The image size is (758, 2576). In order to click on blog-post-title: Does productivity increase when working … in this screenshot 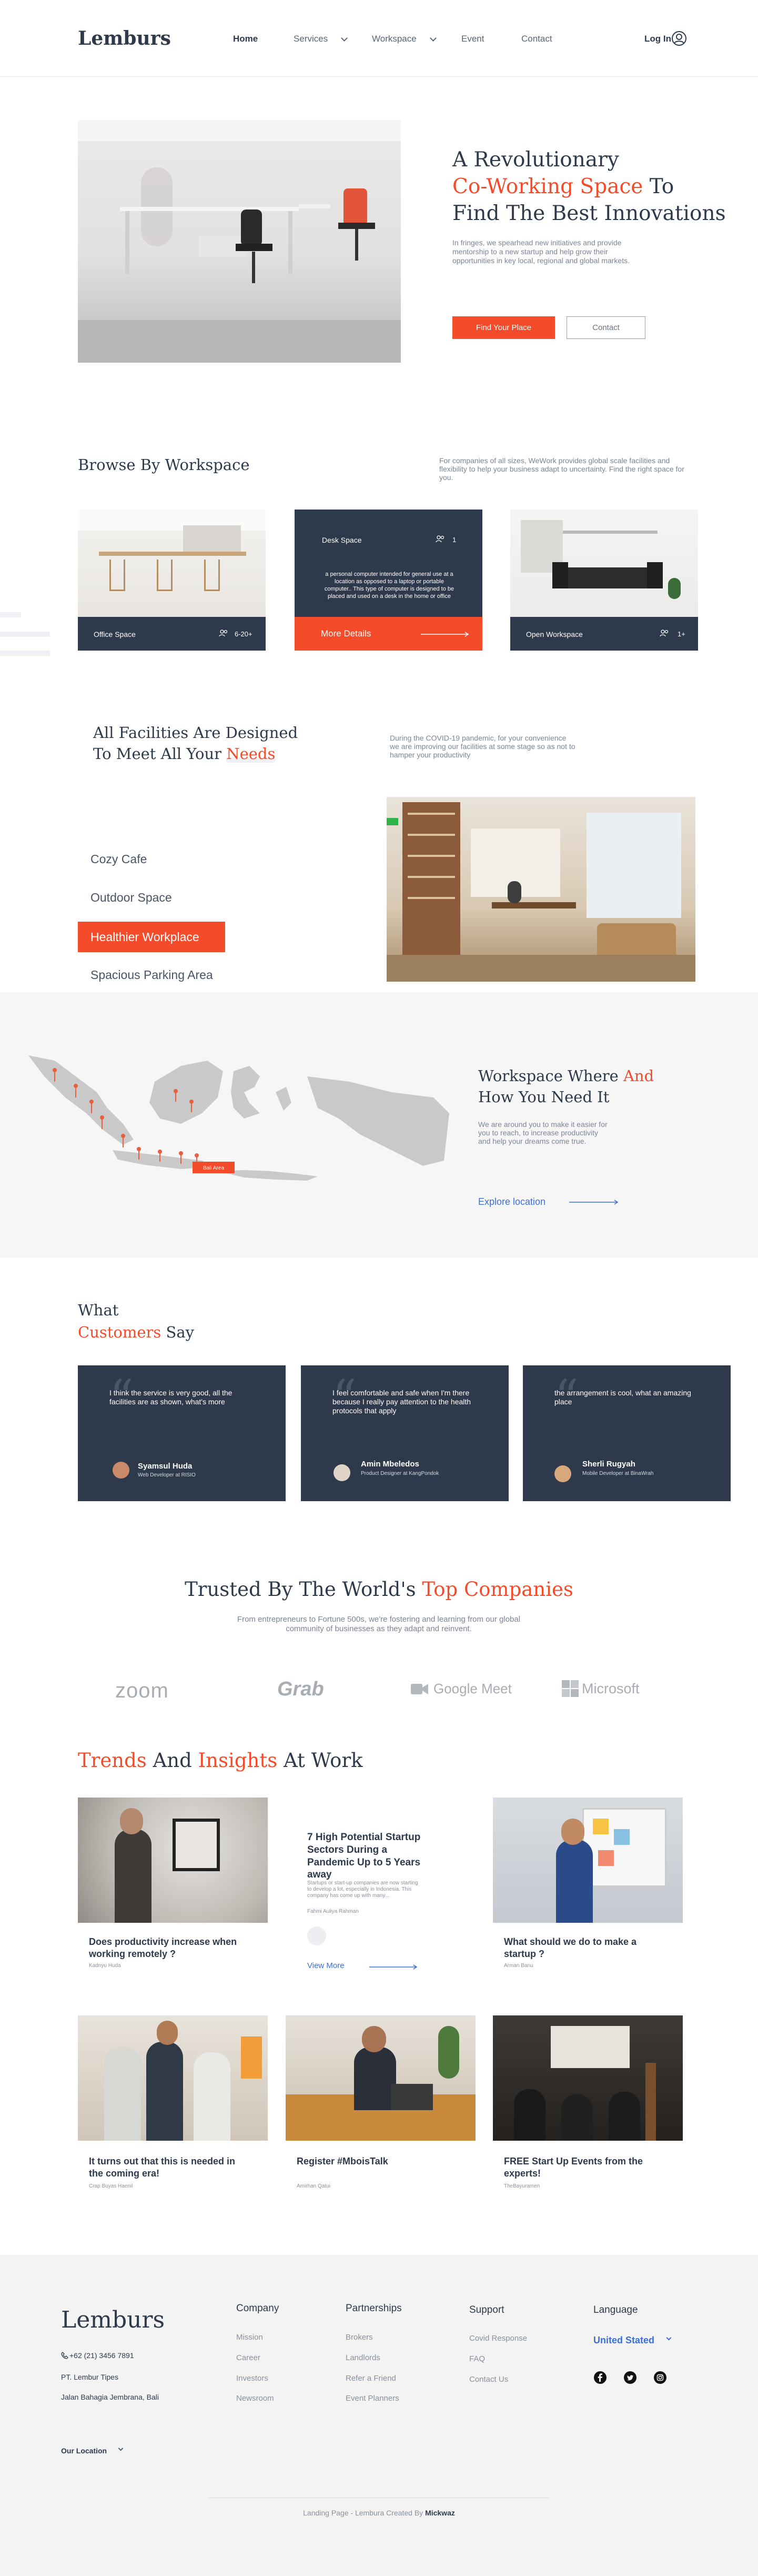, I will do `click(170, 1948)`.